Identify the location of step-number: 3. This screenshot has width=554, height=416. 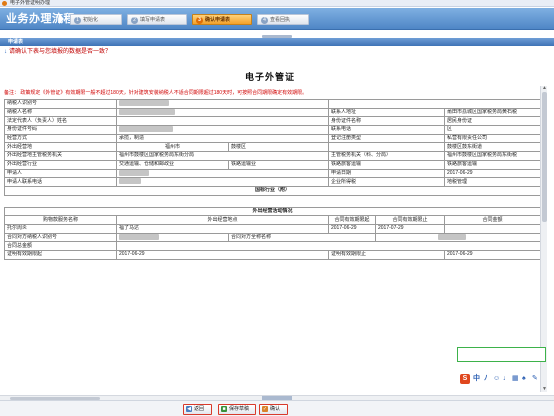
(199, 20).